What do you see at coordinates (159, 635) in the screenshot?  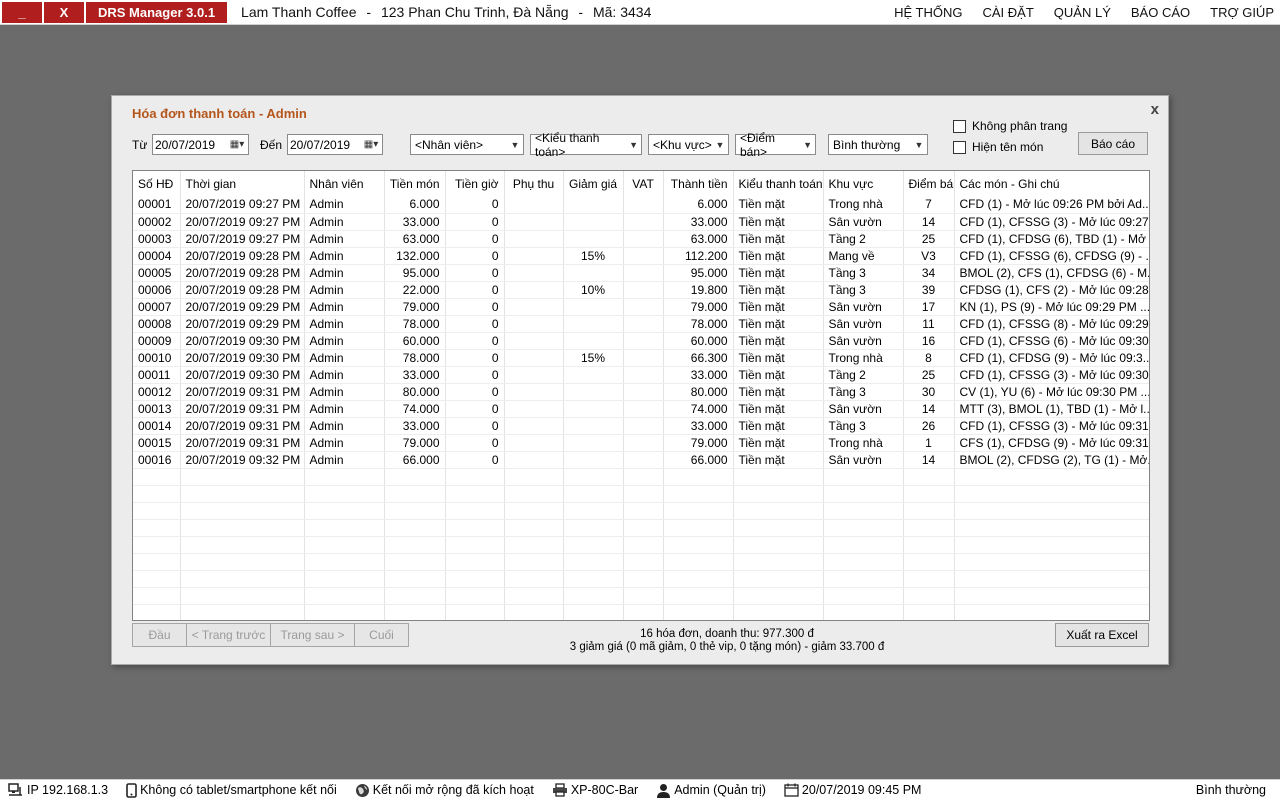 I see `first-page-button: Đầu` at bounding box center [159, 635].